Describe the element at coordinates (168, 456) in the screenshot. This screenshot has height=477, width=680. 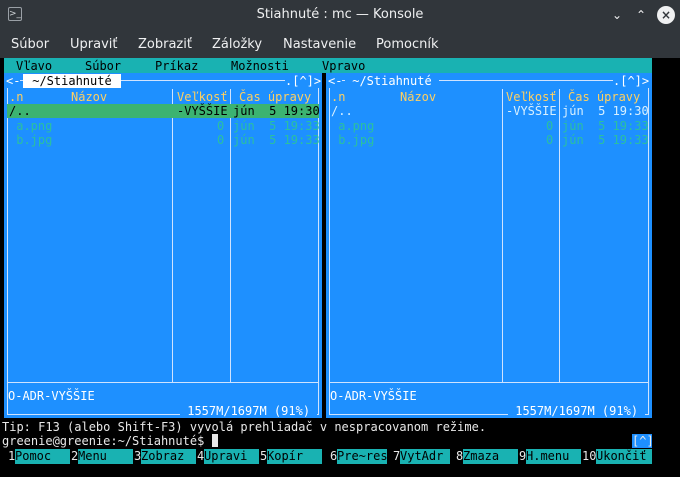
I see `fkey-label: Zobraz` at that location.